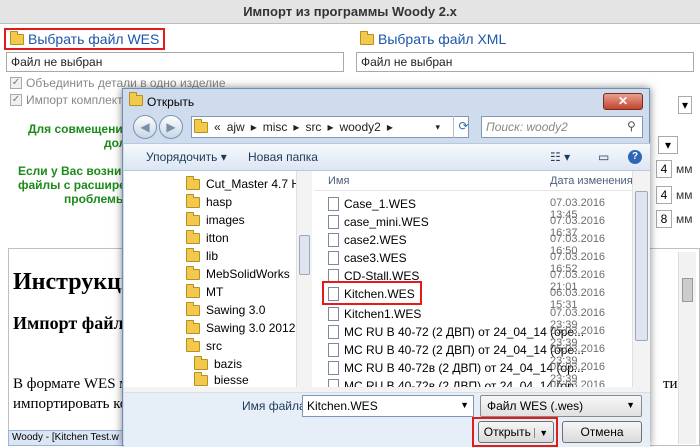  I want to click on note-line3: файлы с расширен, so click(76, 185).